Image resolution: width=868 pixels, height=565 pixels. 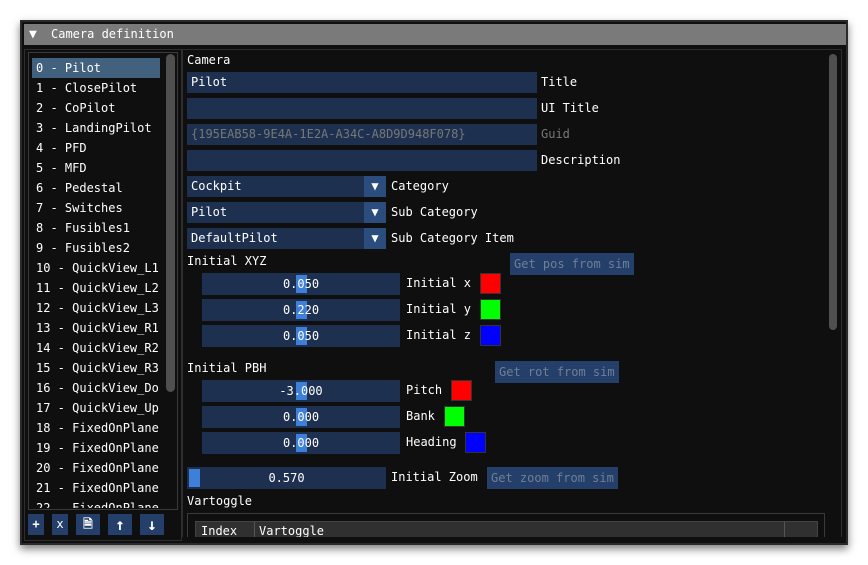 I want to click on pitch-slider: -3.000, so click(x=301, y=391).